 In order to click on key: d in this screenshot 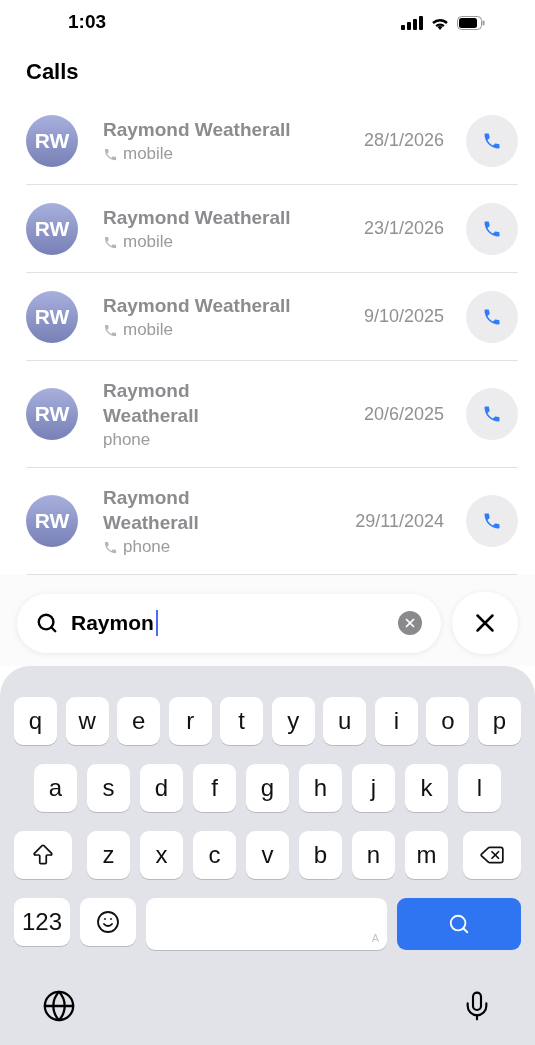, I will do `click(161, 788)`.